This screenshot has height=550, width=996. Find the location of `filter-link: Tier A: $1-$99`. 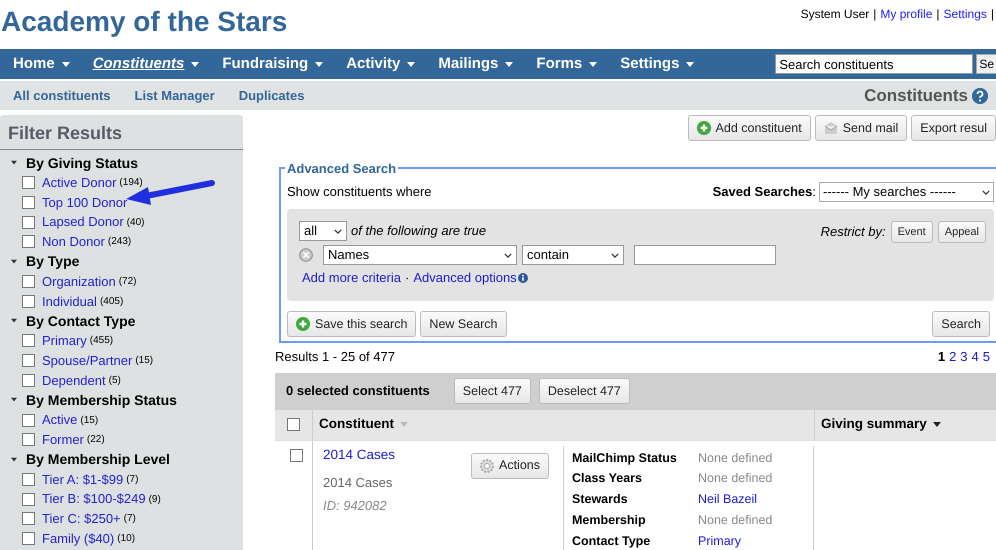

filter-link: Tier A: $1-$99 is located at coordinates (83, 480).